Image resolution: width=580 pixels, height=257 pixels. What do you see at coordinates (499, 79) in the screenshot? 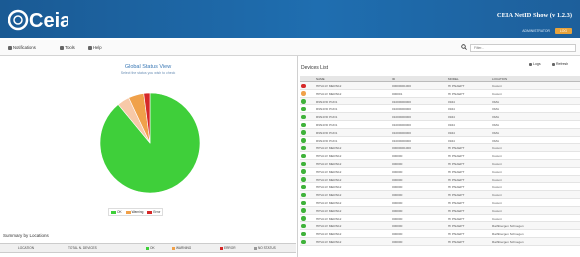
I see `col-header-location: LOCATION` at bounding box center [499, 79].